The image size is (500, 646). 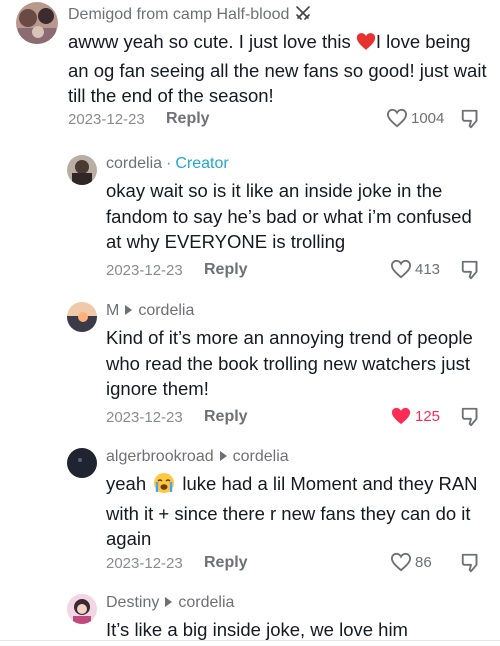 I want to click on like-button: 125, so click(x=415, y=416).